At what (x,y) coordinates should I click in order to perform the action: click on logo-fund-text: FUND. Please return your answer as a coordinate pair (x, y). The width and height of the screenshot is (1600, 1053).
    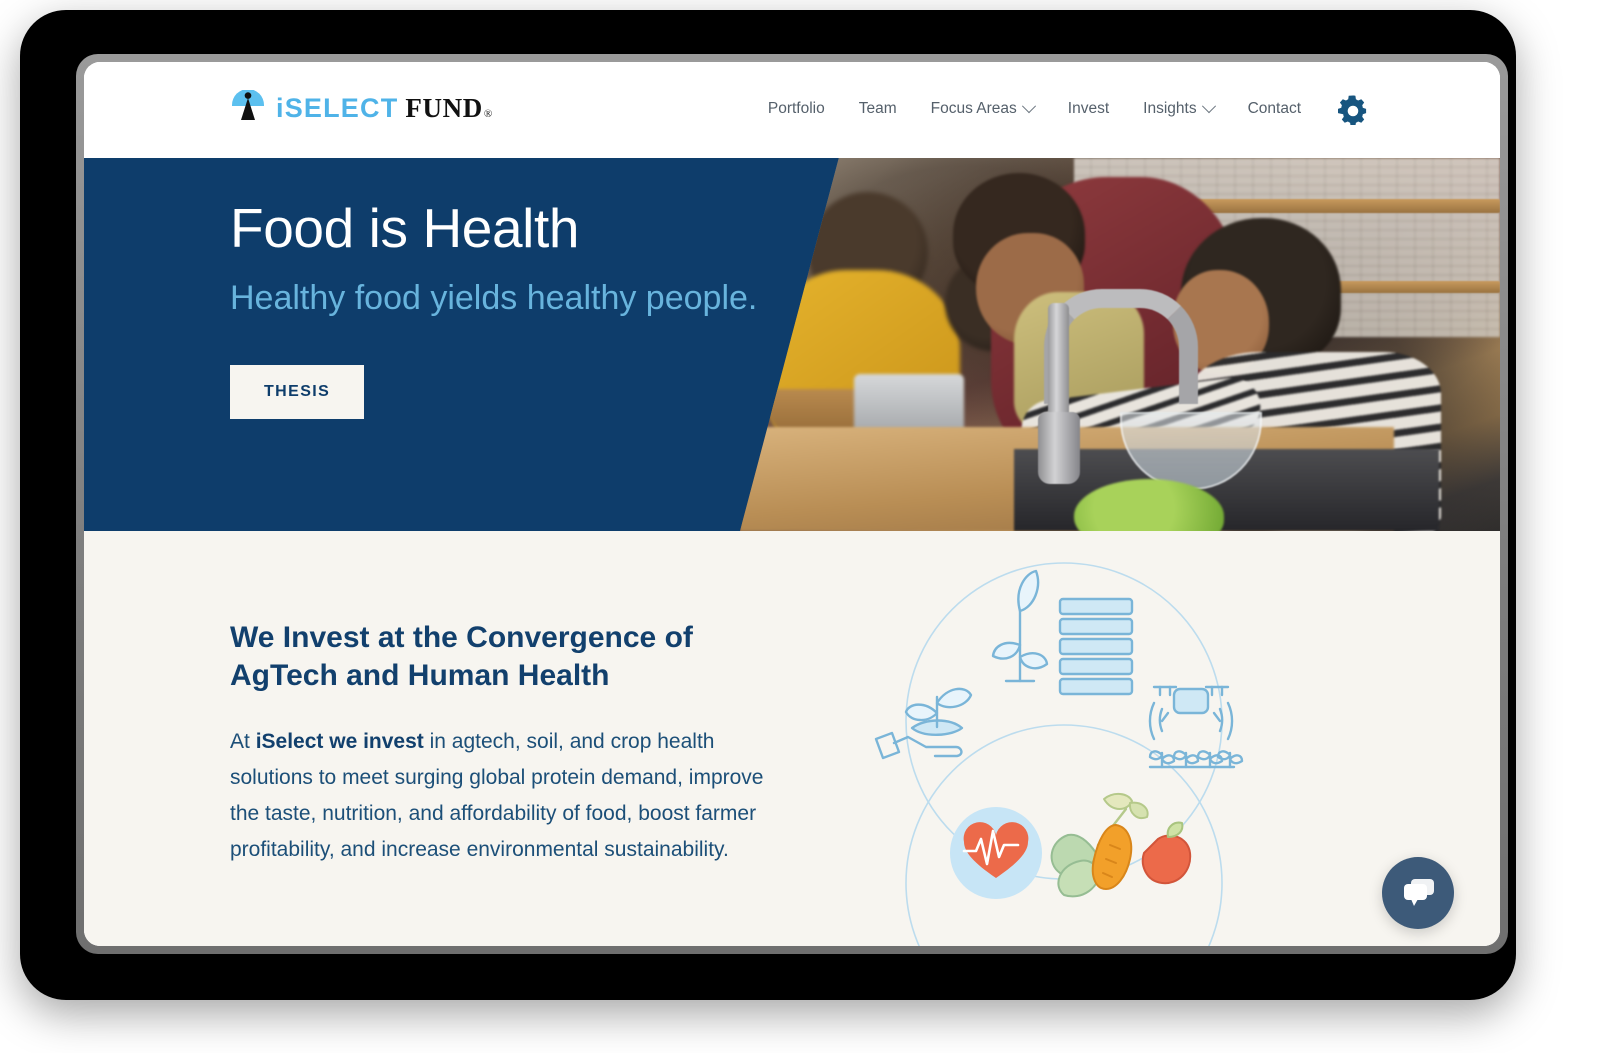
    Looking at the image, I should click on (444, 107).